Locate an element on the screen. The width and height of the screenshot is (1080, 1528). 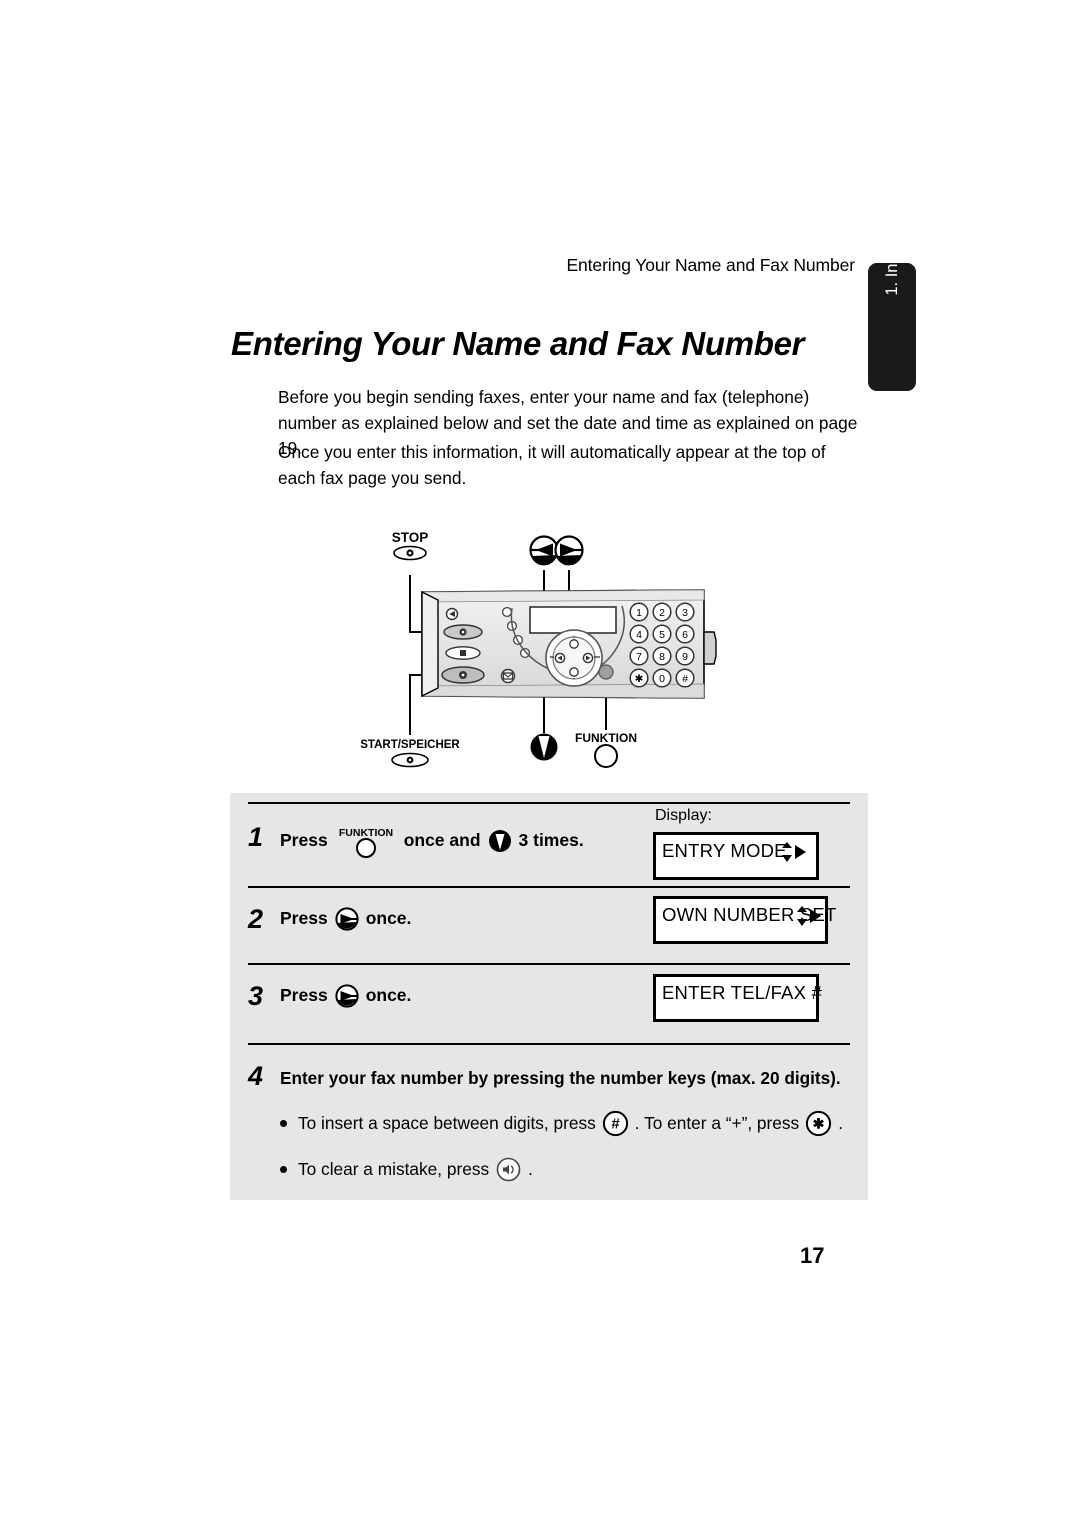
keypad-key: 6 is located at coordinates (685, 634).